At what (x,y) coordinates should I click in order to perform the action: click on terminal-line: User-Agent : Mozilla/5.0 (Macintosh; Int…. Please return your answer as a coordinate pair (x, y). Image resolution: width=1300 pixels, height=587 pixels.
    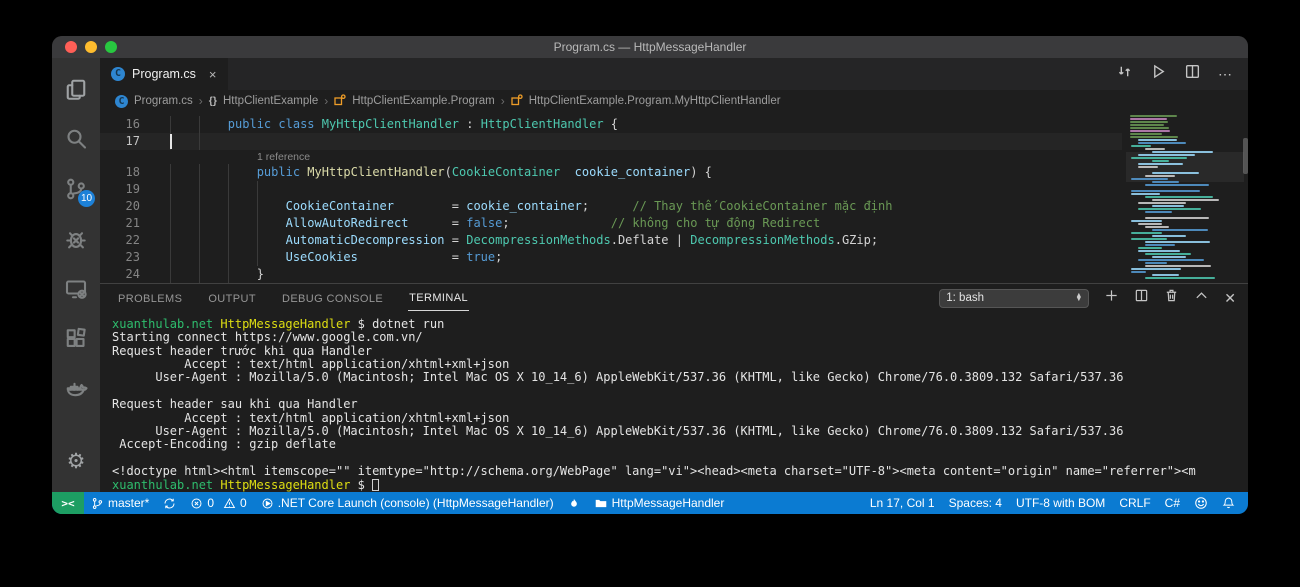
    Looking at the image, I should click on (618, 431).